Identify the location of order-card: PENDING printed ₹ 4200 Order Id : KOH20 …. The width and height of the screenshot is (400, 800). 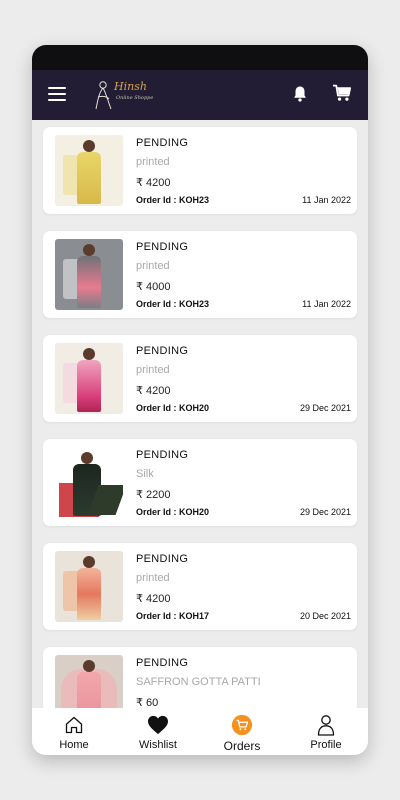
(200, 378).